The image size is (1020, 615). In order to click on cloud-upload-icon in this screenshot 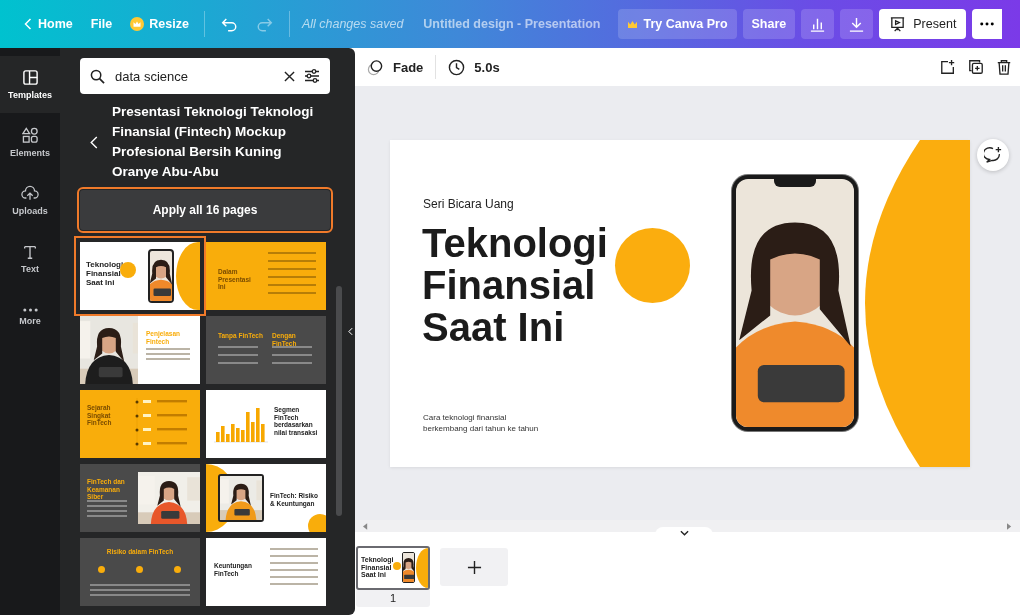, I will do `click(30, 193)`.